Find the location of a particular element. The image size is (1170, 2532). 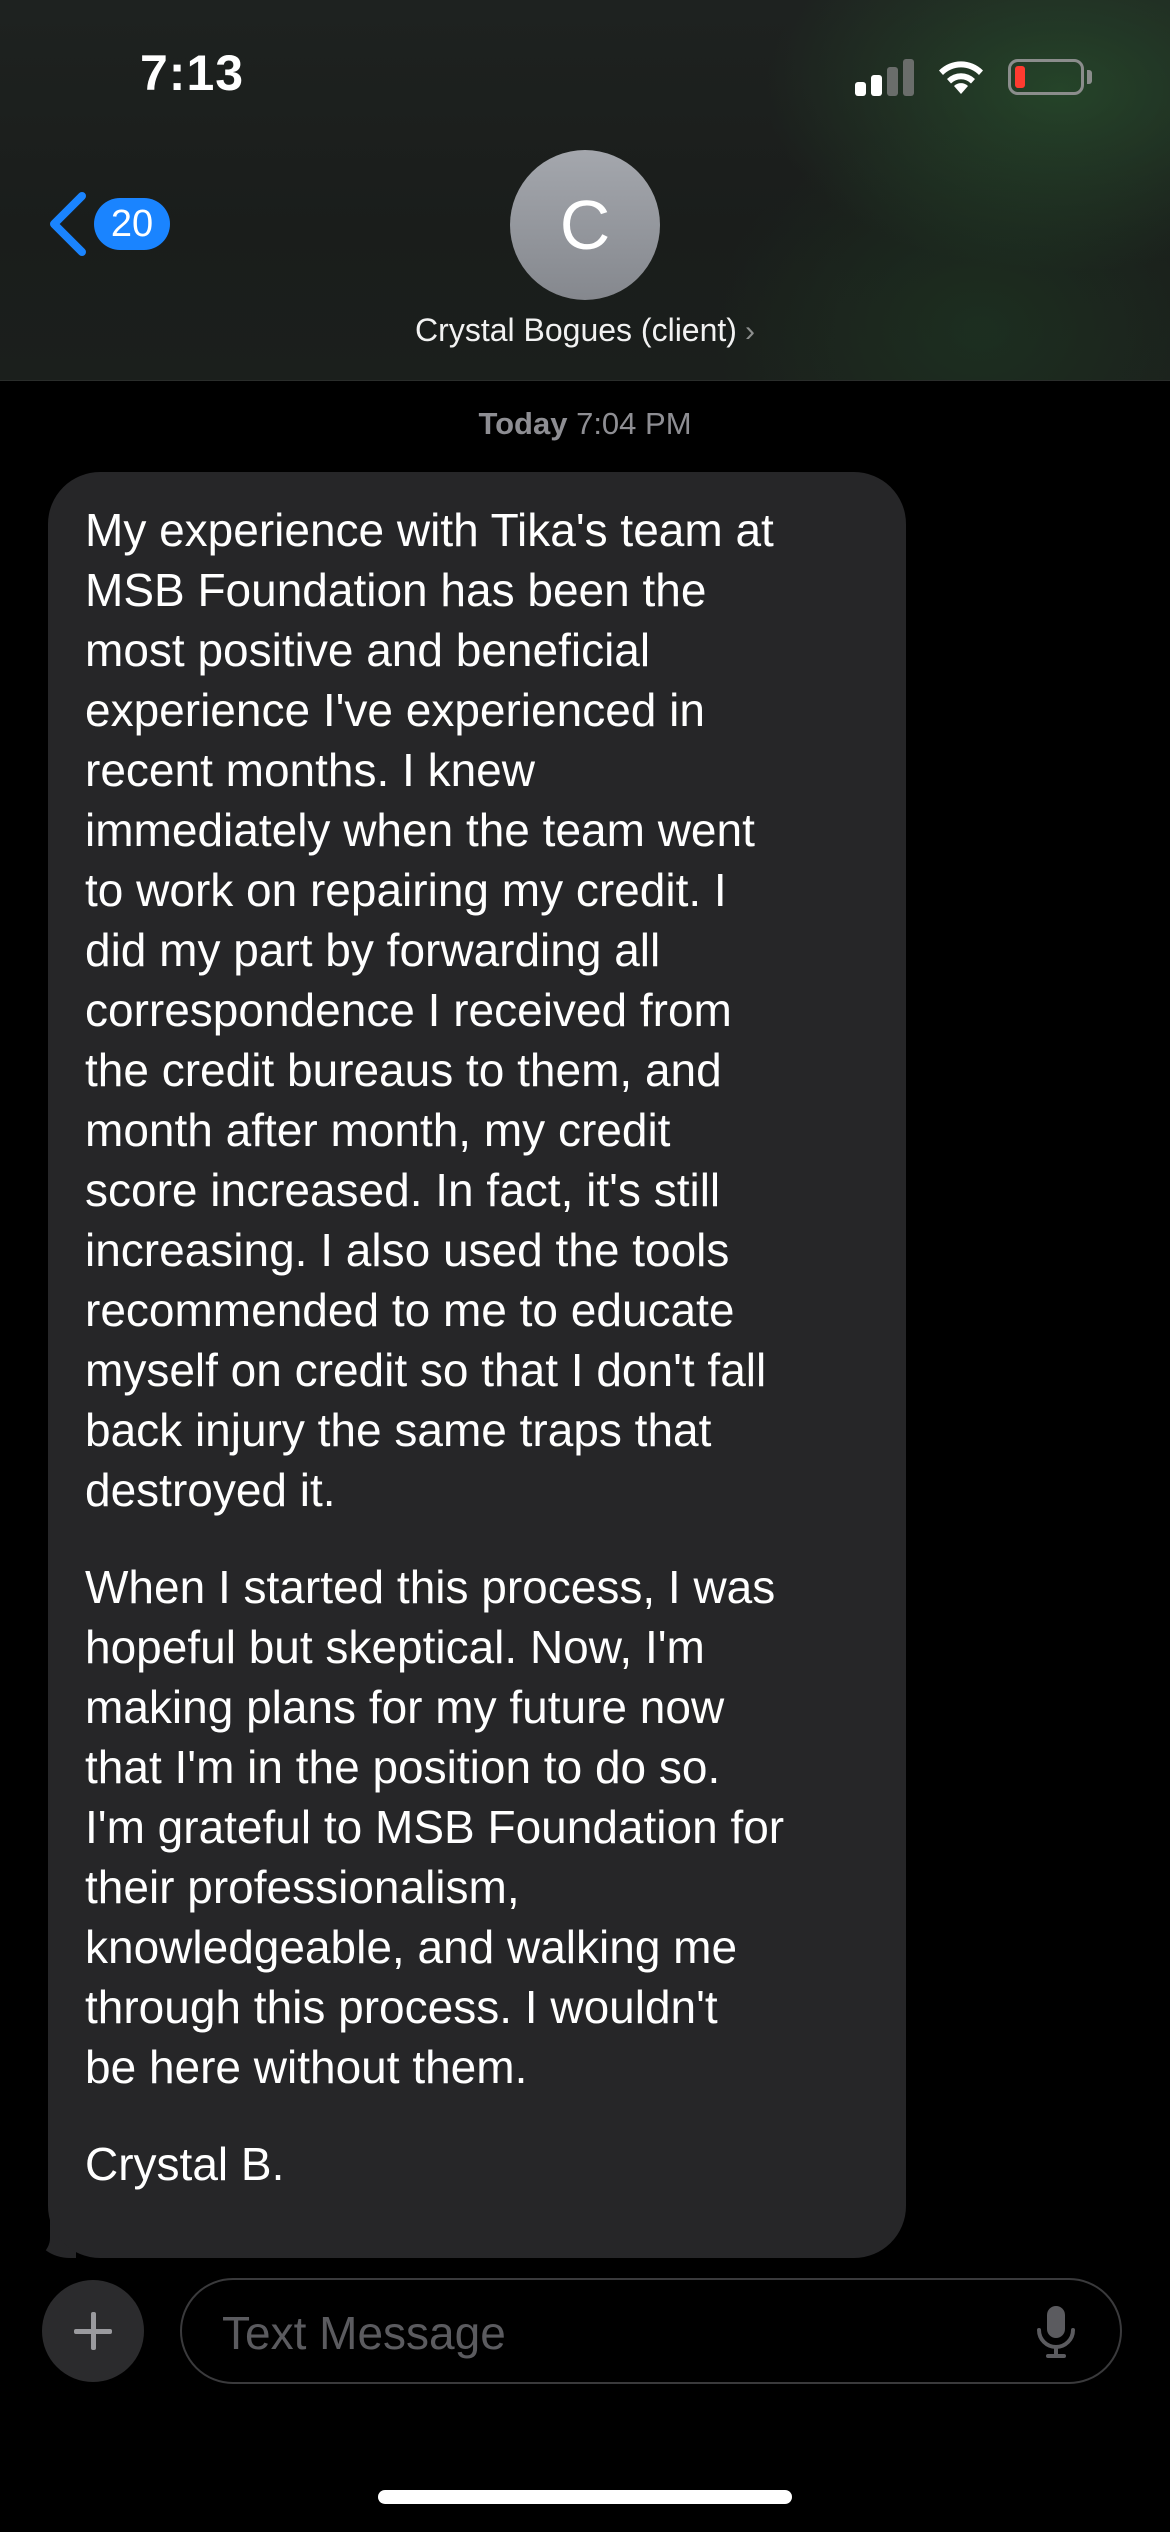

timestamp-time: 7:04 PM is located at coordinates (634, 423).